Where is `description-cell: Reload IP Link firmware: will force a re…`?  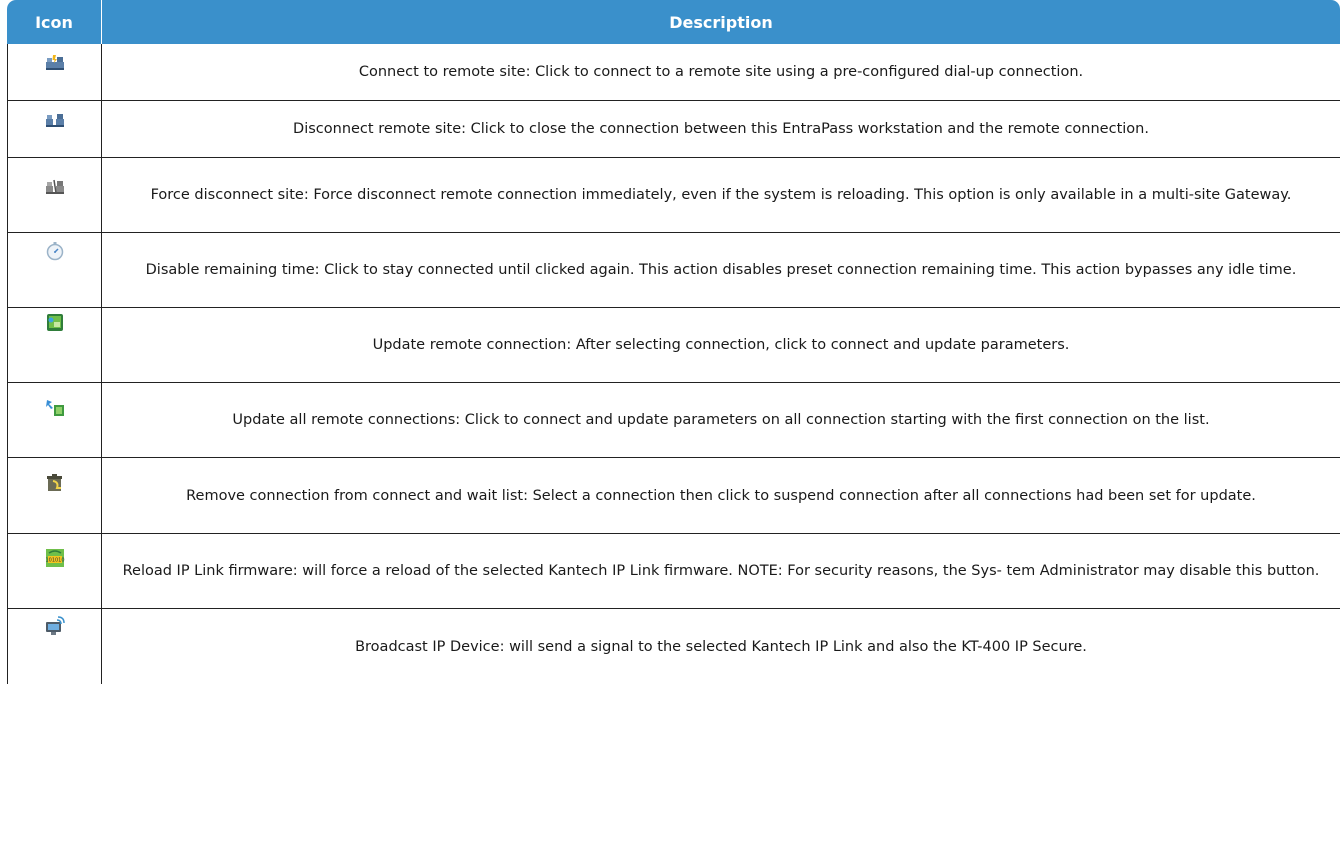 description-cell: Reload IP Link firmware: will force a re… is located at coordinates (721, 571).